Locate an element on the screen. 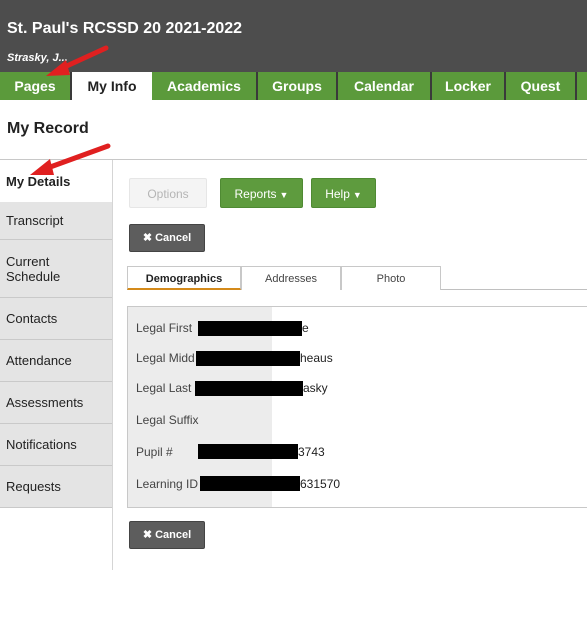 Image resolution: width=587 pixels, height=622 pixels. field-label: Pupil # is located at coordinates (154, 452).